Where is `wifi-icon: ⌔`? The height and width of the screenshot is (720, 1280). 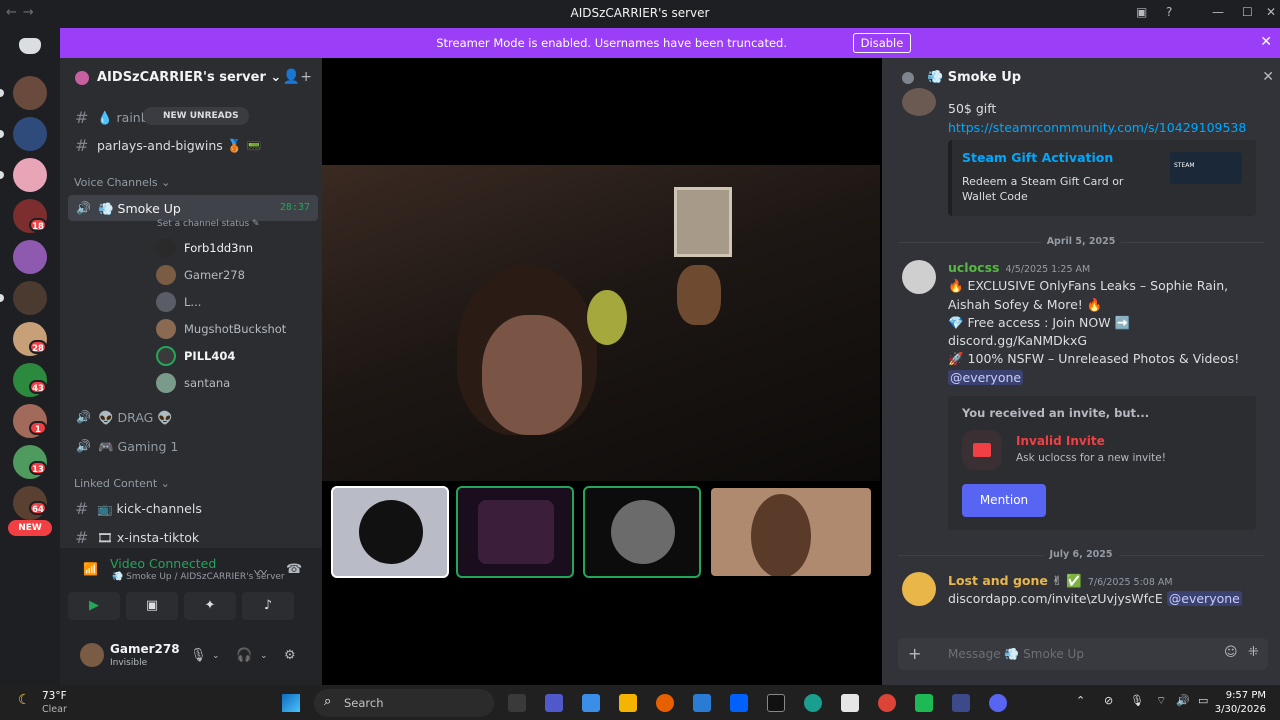
wifi-icon: ⌔ is located at coordinates (1161, 701).